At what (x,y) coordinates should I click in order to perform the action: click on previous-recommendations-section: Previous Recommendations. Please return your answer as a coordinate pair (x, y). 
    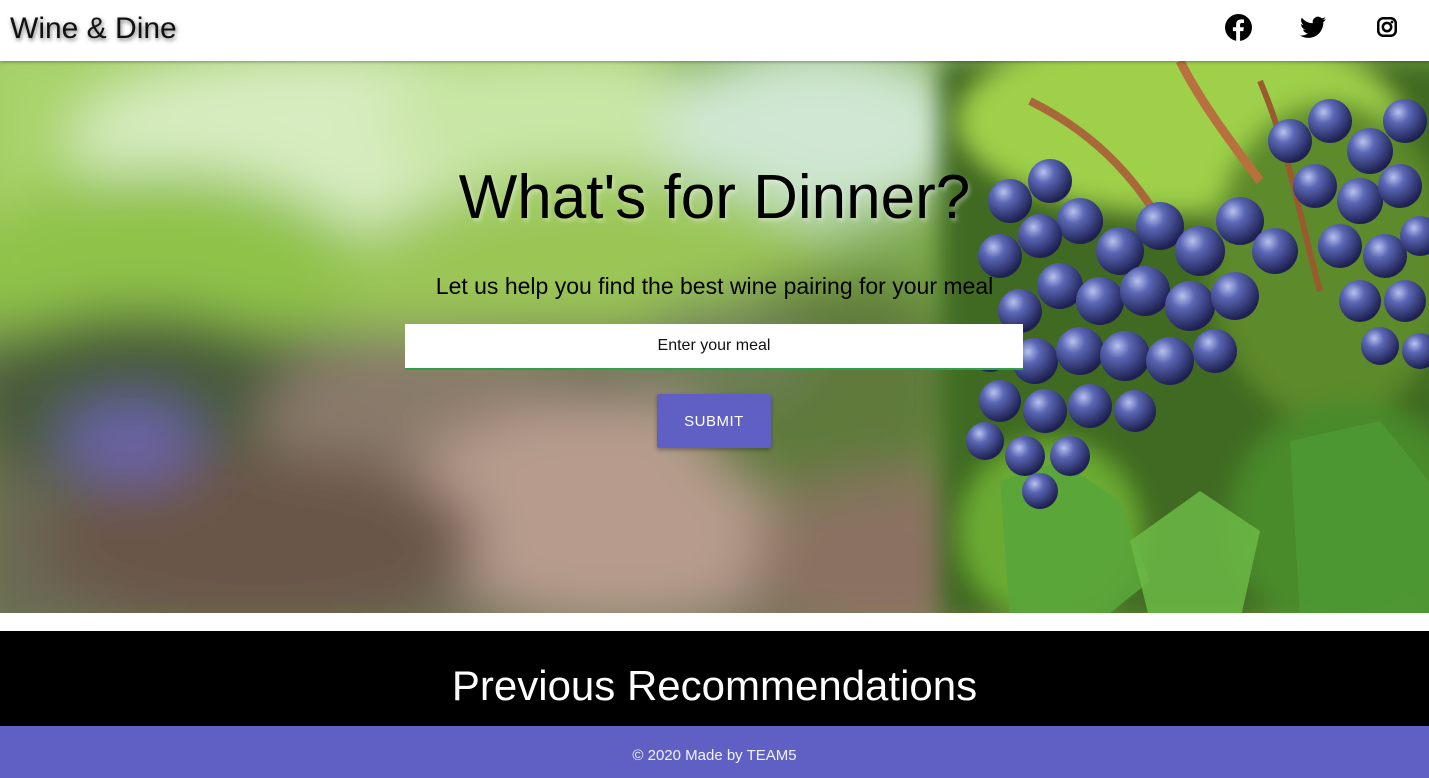
    Looking at the image, I should click on (714, 678).